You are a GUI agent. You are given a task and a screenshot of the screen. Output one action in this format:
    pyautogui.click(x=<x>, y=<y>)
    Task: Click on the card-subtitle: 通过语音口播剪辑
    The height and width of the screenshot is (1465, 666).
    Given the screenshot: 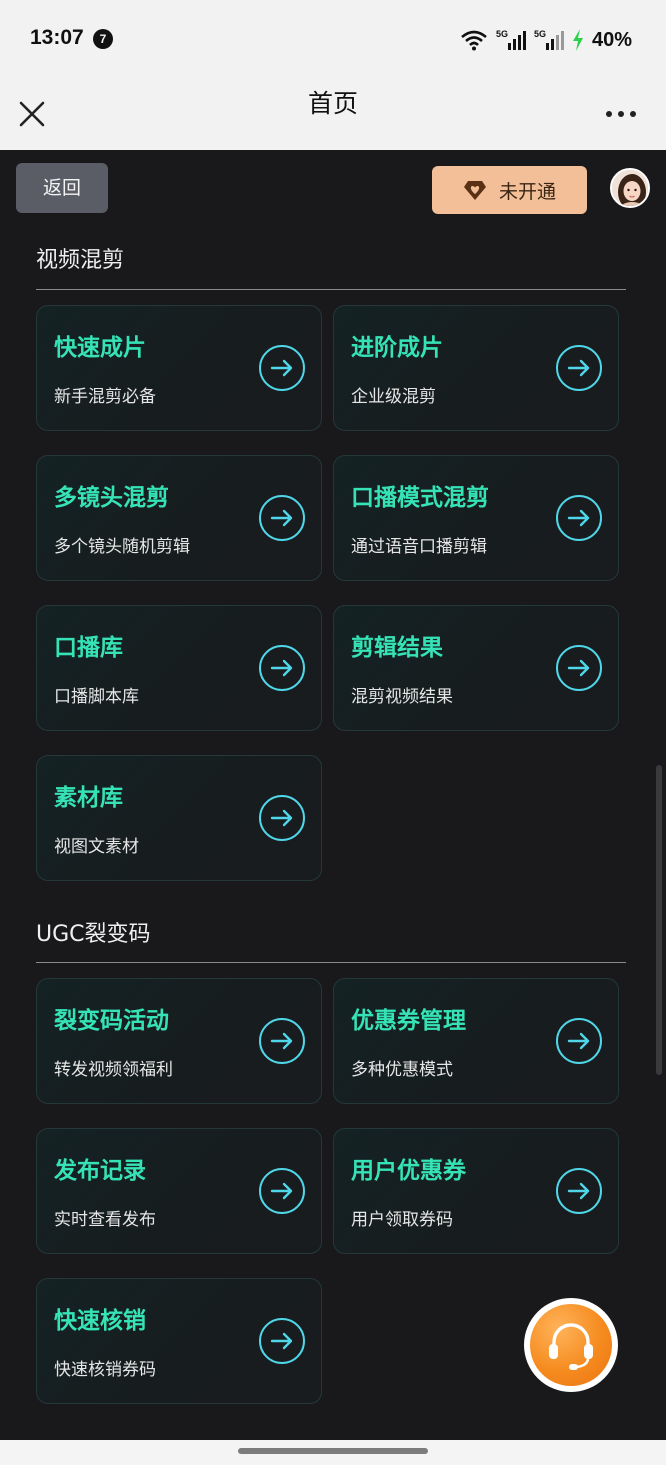 What is the action you would take?
    pyautogui.click(x=419, y=547)
    